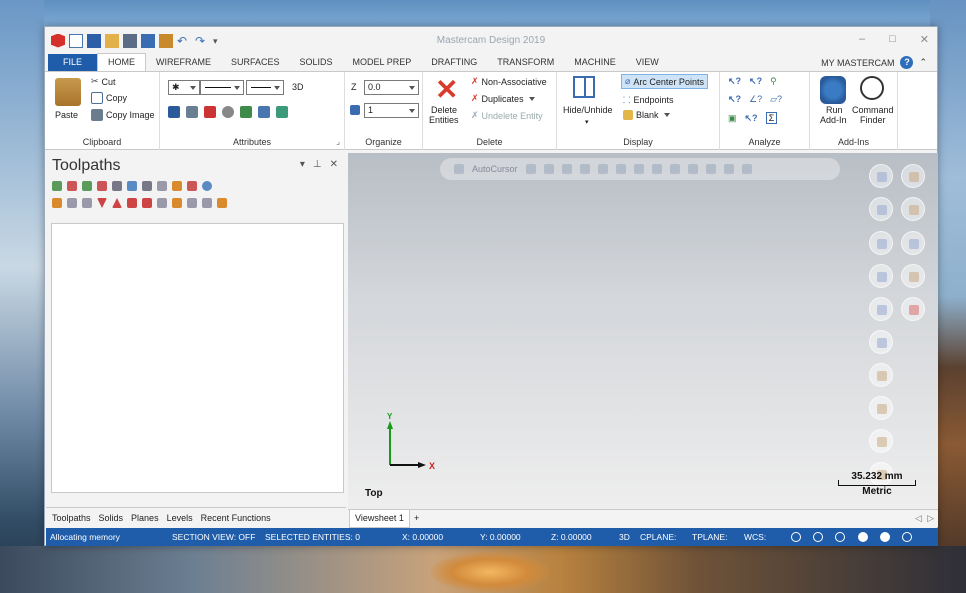 Image resolution: width=966 pixels, height=593 pixels. Describe the element at coordinates (913, 209) in the screenshot. I see `view-zoom-window-icon` at that location.